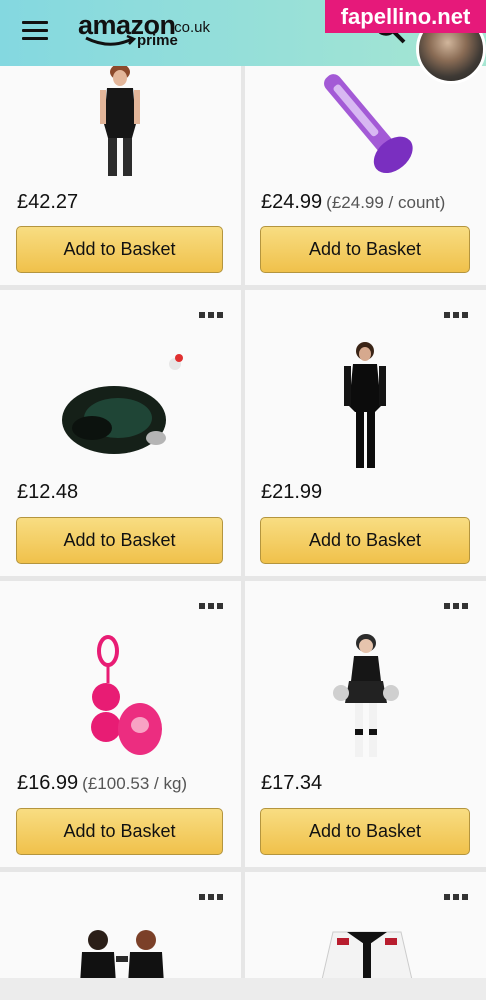 The height and width of the screenshot is (1000, 486). I want to click on product-card: £12.48 Add to Basket, so click(120, 433).